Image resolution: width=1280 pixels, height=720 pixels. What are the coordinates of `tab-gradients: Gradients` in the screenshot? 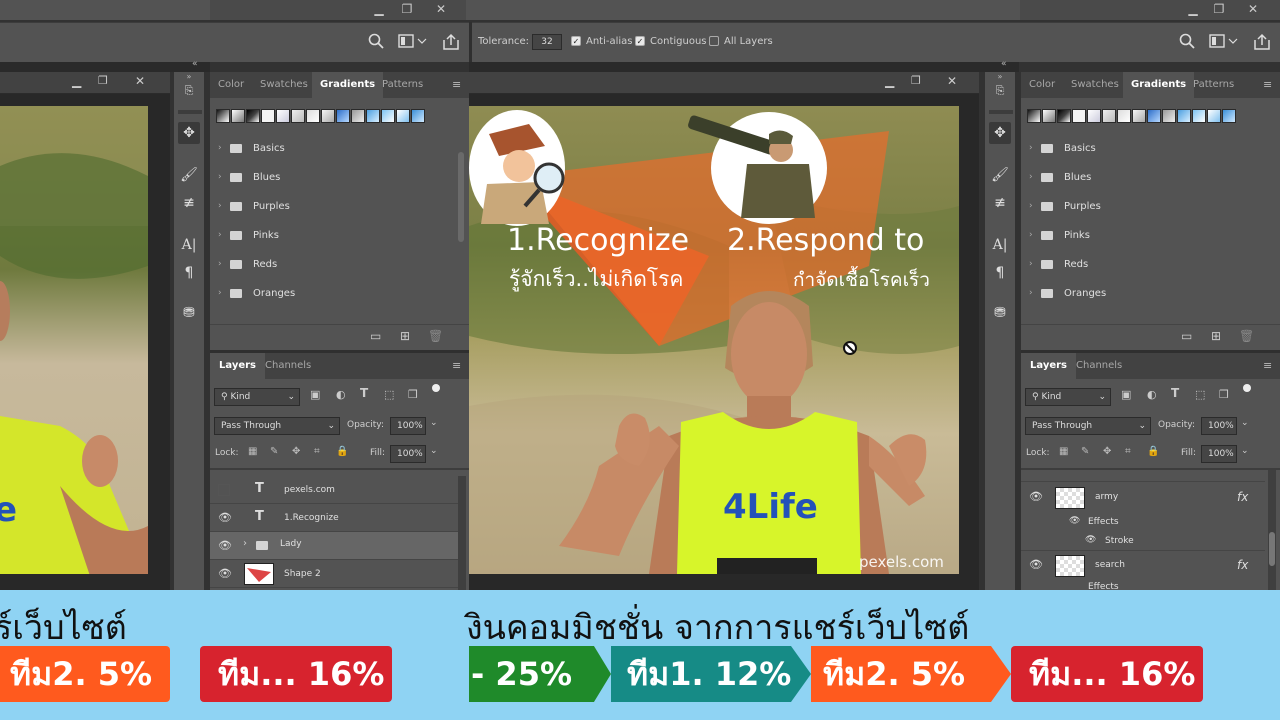 It's located at (348, 85).